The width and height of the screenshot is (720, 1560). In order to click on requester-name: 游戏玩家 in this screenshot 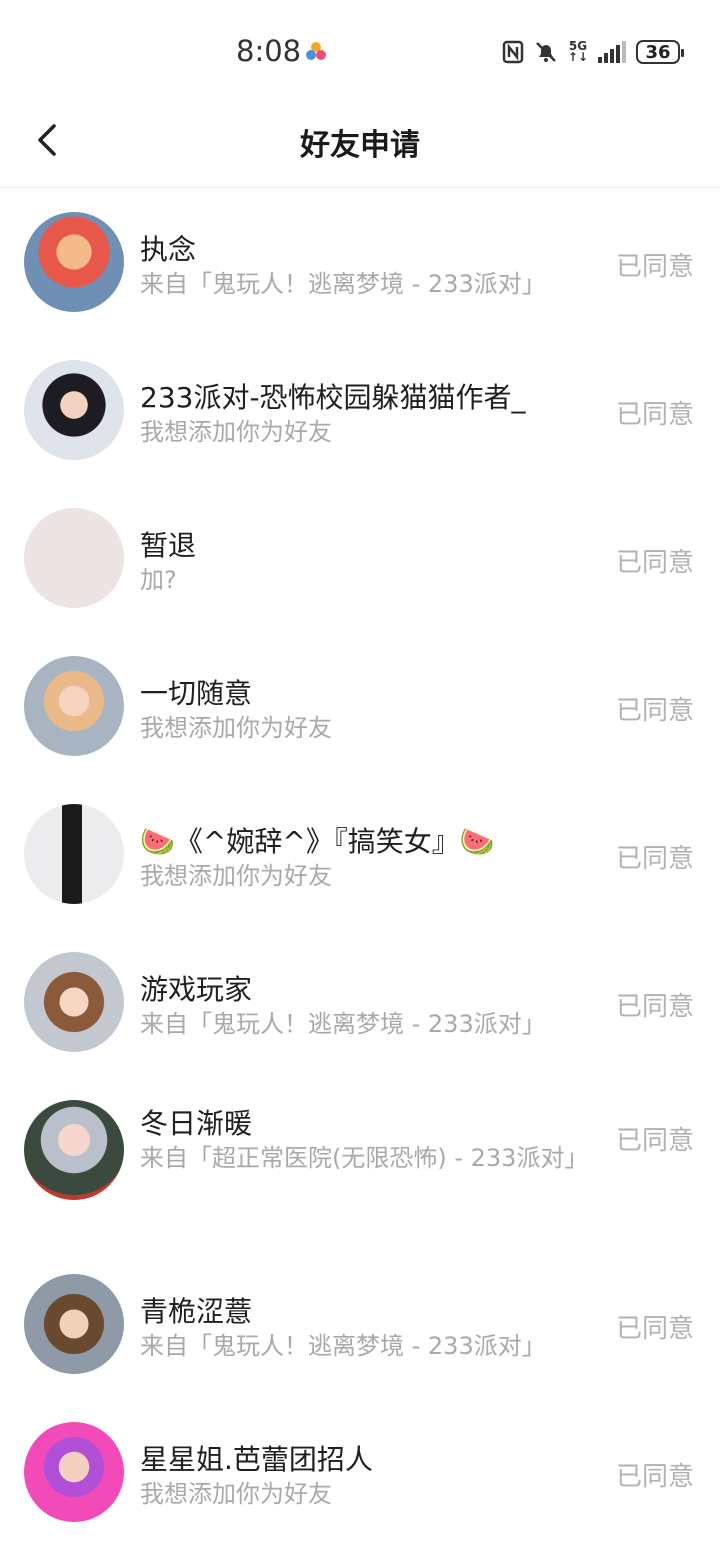, I will do `click(196, 989)`.